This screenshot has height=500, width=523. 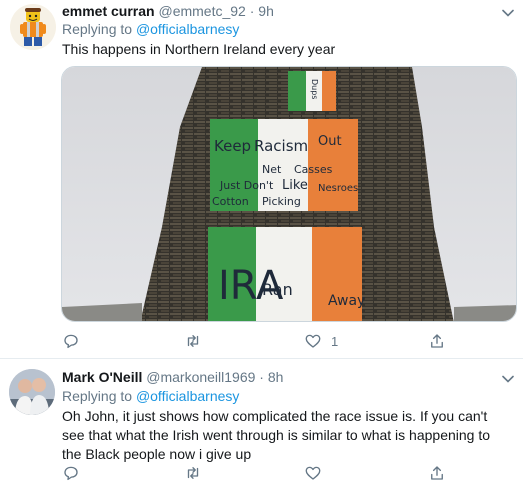 What do you see at coordinates (246, 185) in the screenshot?
I see `flag-writing: Just Don't` at bounding box center [246, 185].